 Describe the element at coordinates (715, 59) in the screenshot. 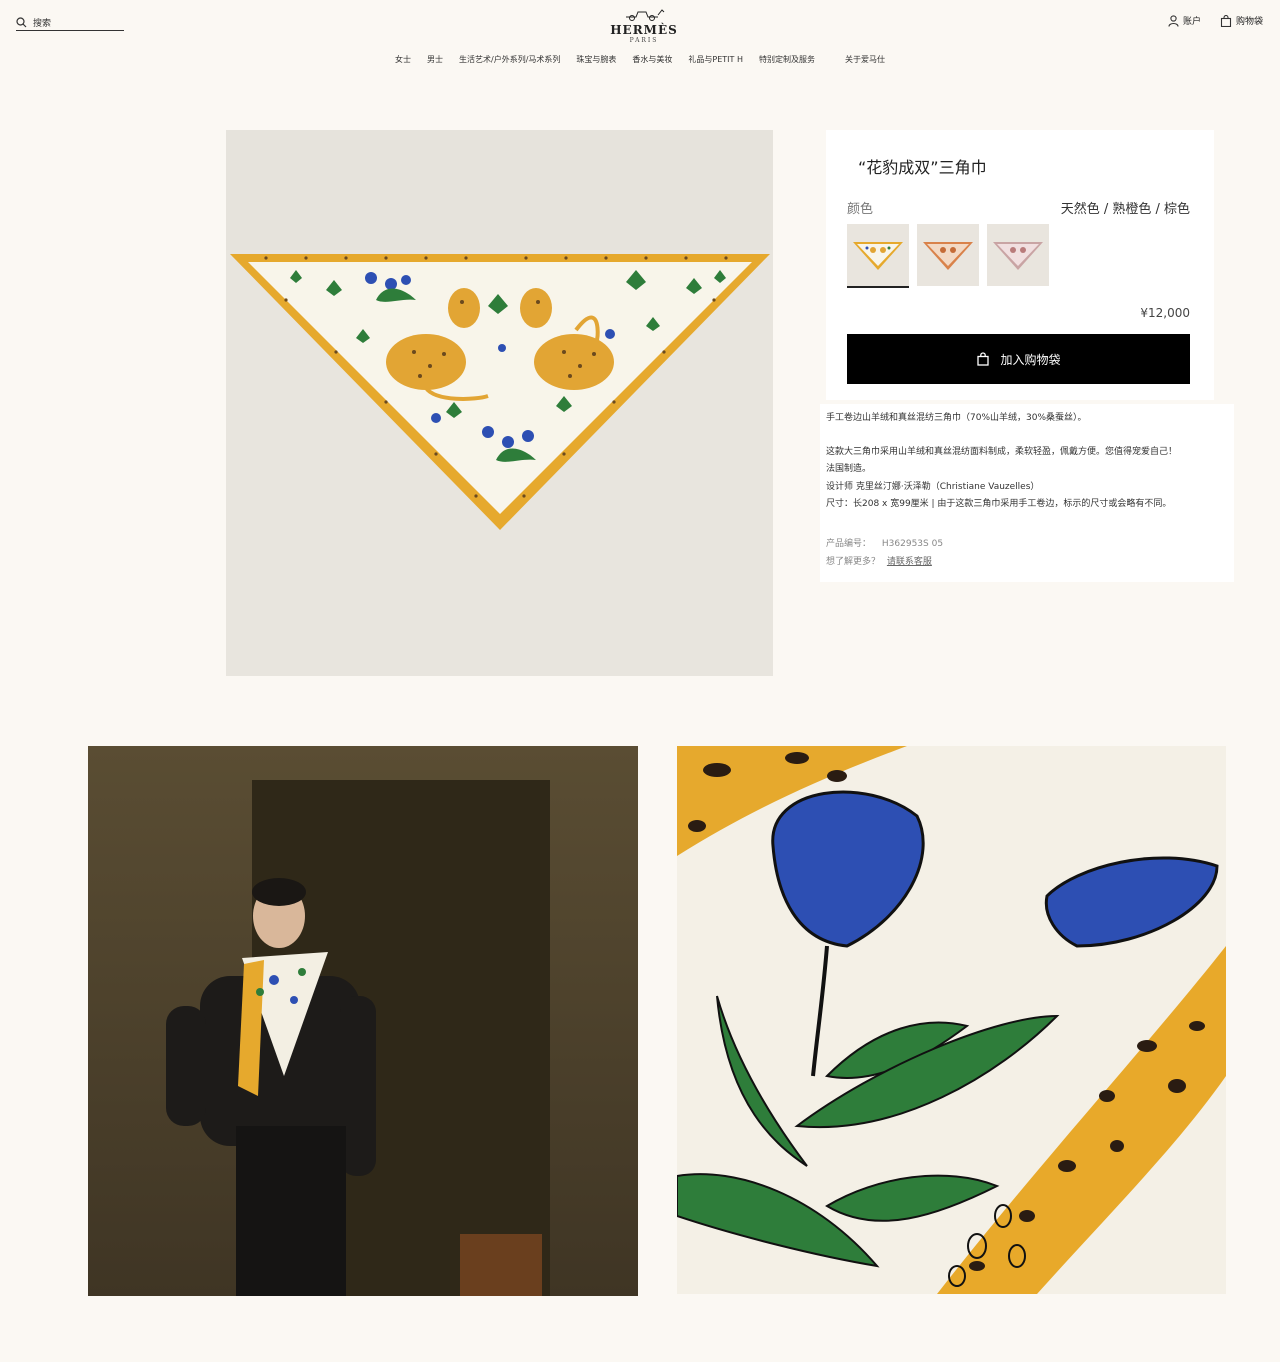

I see `nav-item-gifts-petit-h: 礼品与PETIT H` at that location.